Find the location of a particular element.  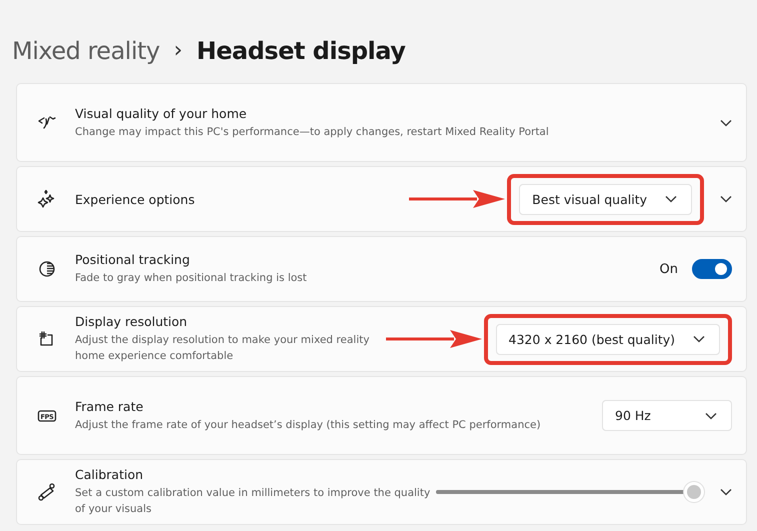

dropdown: 4320 x 2160 (best quality) is located at coordinates (608, 339).